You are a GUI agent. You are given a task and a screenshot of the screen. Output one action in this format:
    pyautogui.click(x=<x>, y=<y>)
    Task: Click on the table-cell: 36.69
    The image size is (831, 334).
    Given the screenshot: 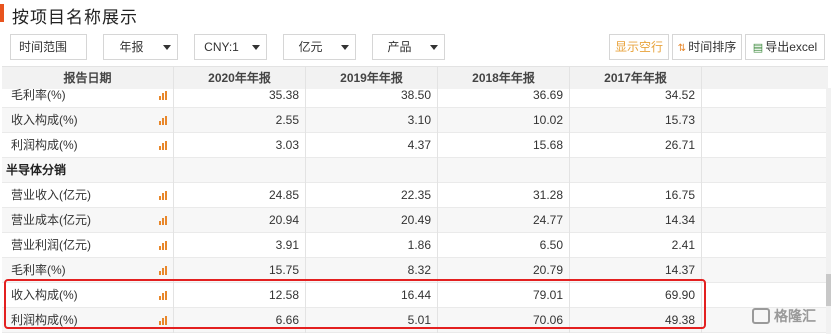 What is the action you would take?
    pyautogui.click(x=504, y=95)
    